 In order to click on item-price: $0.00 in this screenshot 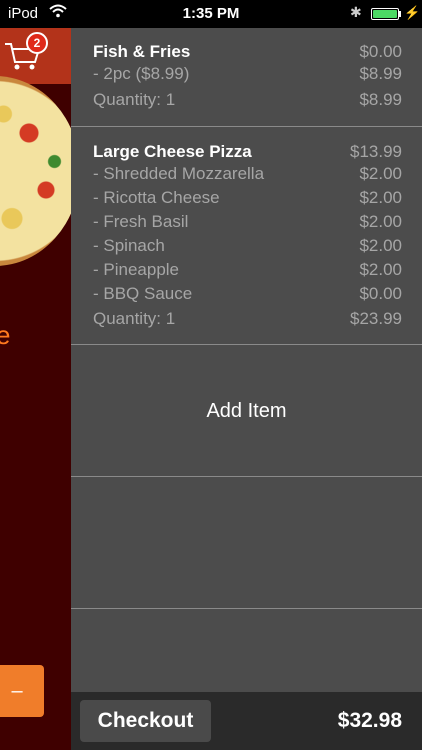, I will do `click(380, 51)`.